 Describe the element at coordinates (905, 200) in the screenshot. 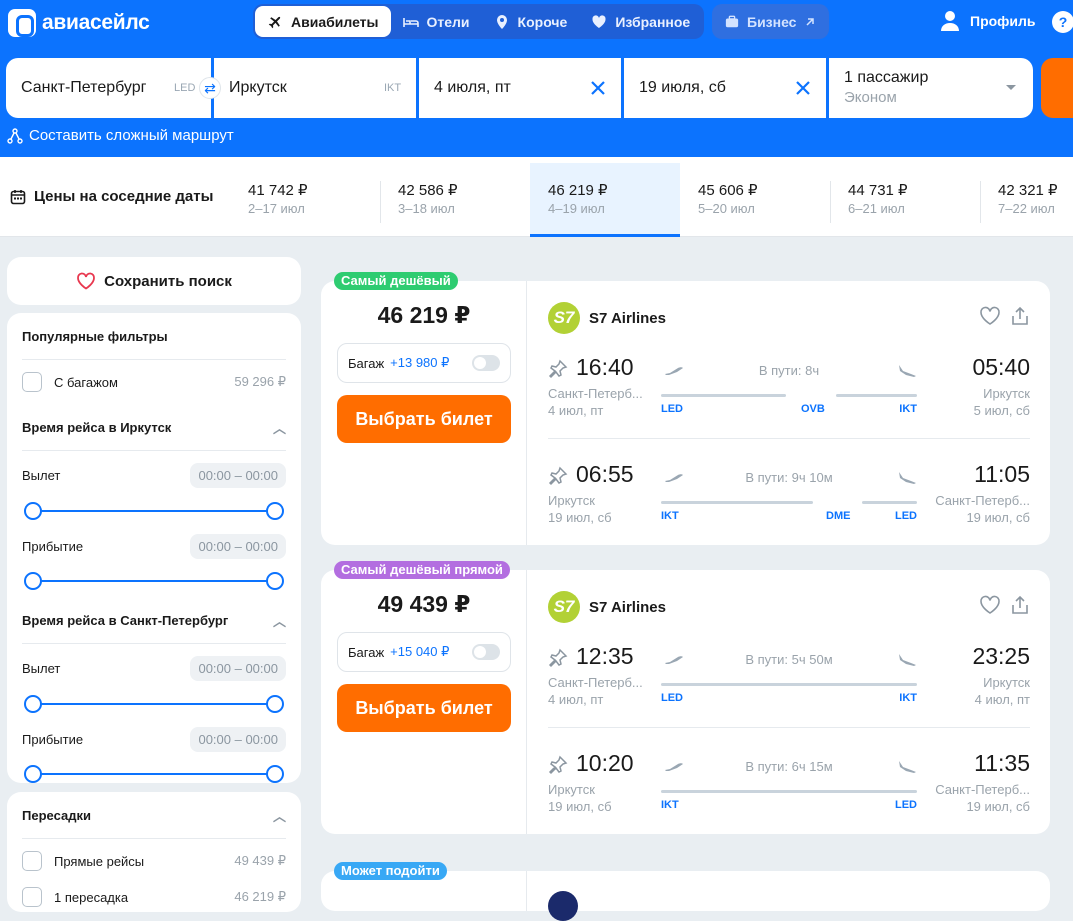

I see `date-option: 44 731 ₽6–21 июл` at that location.